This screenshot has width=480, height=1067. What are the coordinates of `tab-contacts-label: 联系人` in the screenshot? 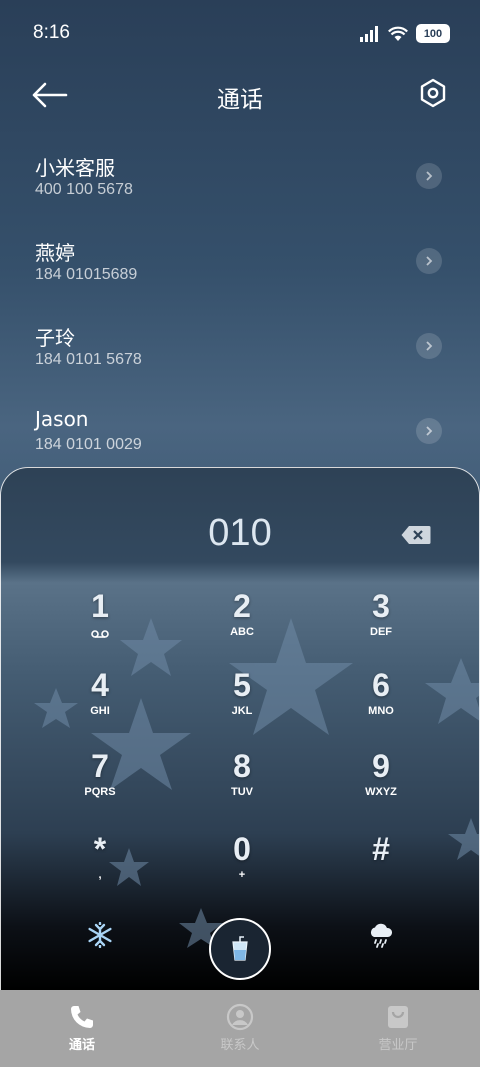 It's located at (240, 1045).